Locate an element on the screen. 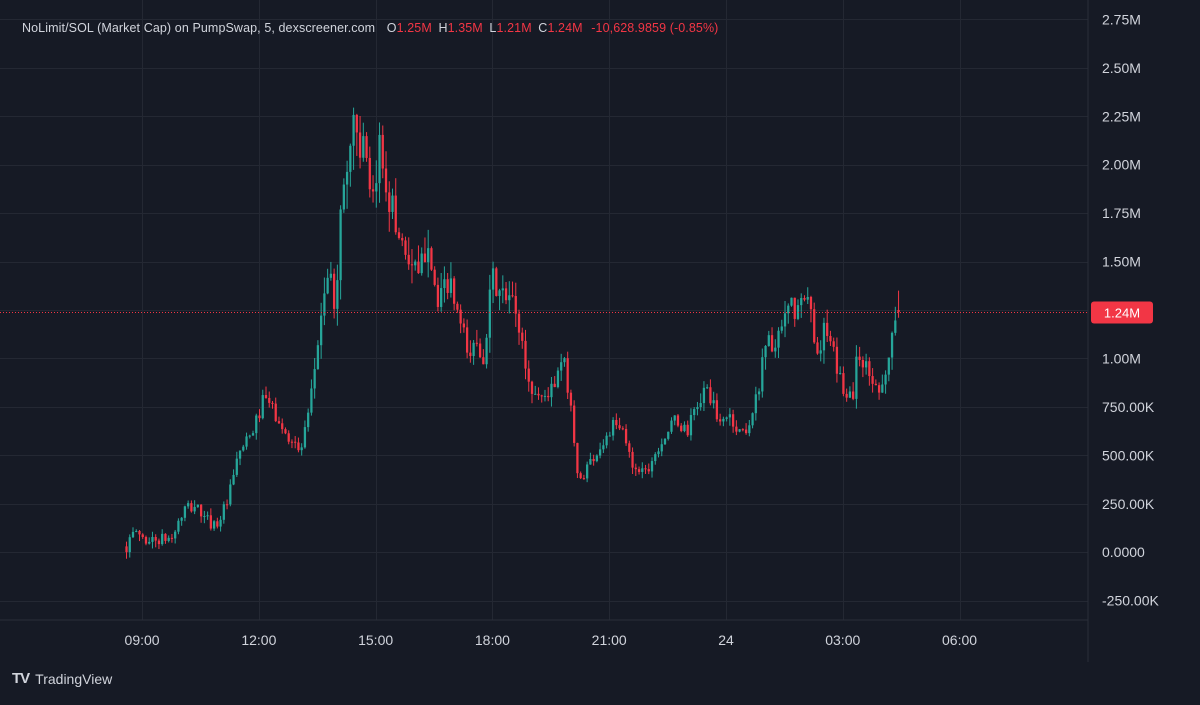  last-price-tag-label: 1.24M is located at coordinates (1122, 313).